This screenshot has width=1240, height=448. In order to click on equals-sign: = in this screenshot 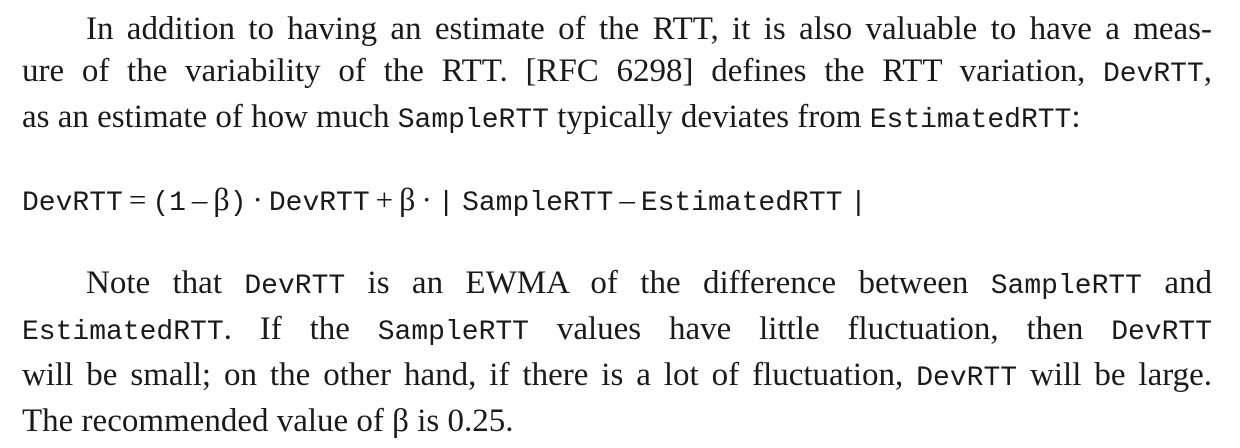, I will do `click(137, 199)`.